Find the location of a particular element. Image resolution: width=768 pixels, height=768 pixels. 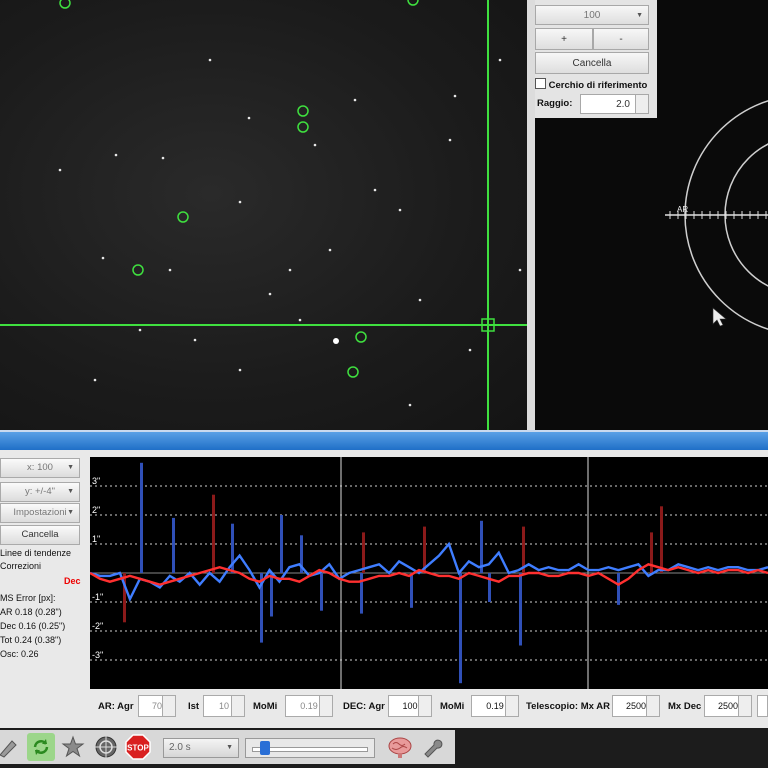

radius-input: 2.0 is located at coordinates (614, 104).